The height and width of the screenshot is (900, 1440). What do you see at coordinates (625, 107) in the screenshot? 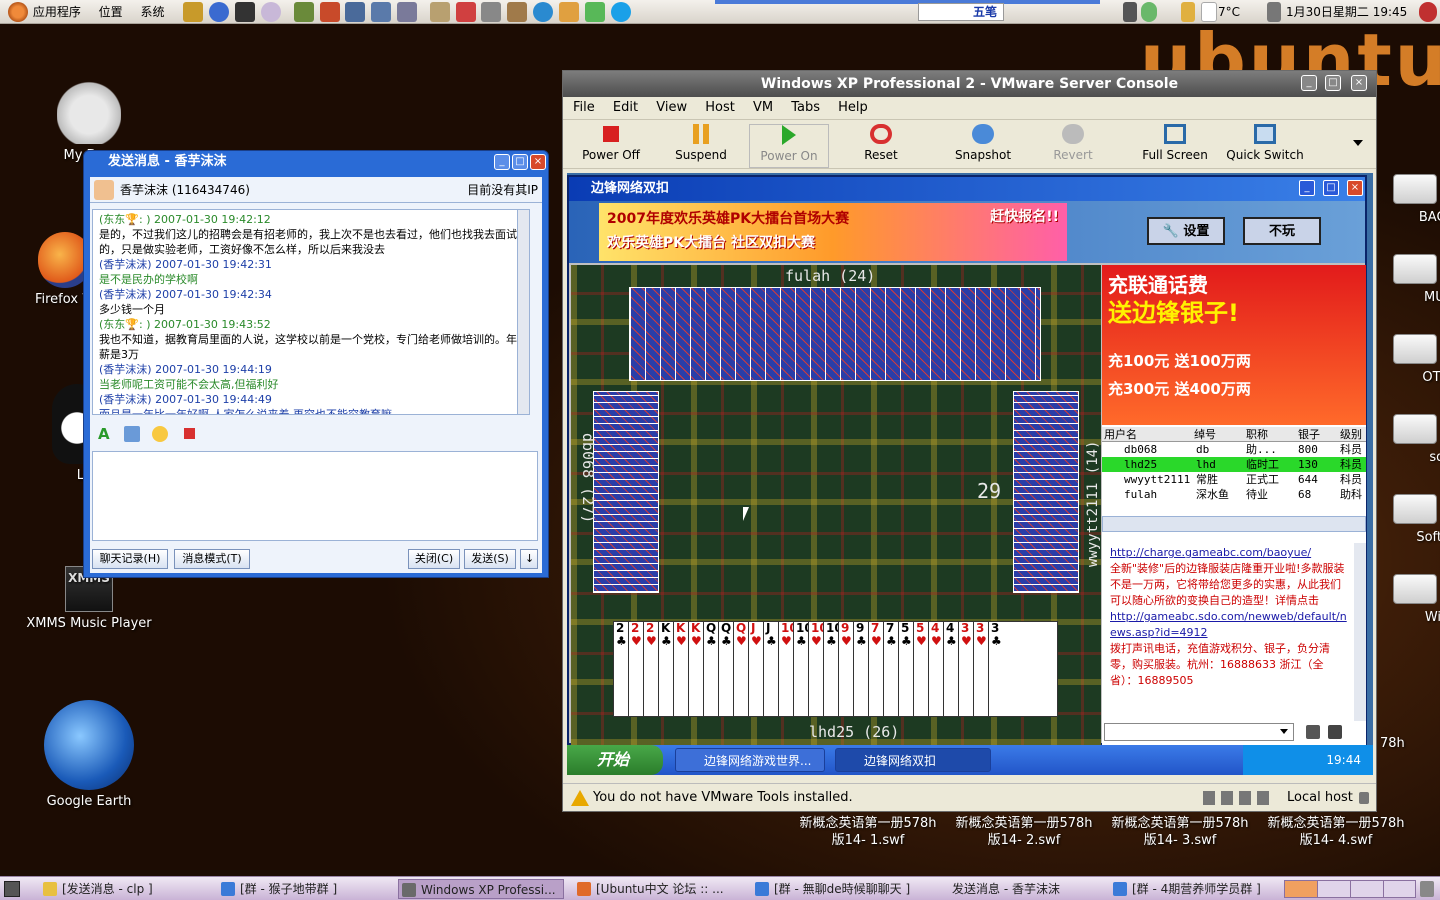
I see `menu-edit: Edit` at bounding box center [625, 107].